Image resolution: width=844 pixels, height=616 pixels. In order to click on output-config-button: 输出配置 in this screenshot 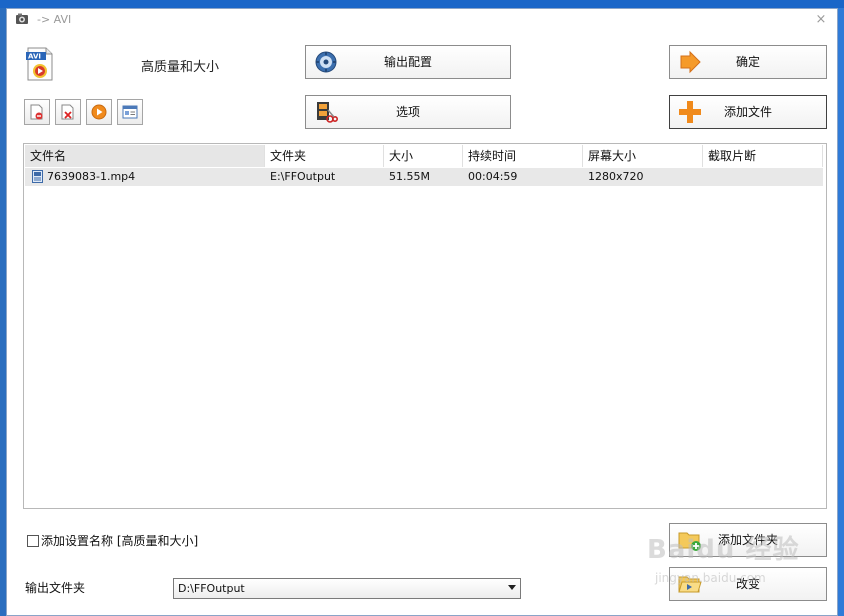, I will do `click(408, 62)`.